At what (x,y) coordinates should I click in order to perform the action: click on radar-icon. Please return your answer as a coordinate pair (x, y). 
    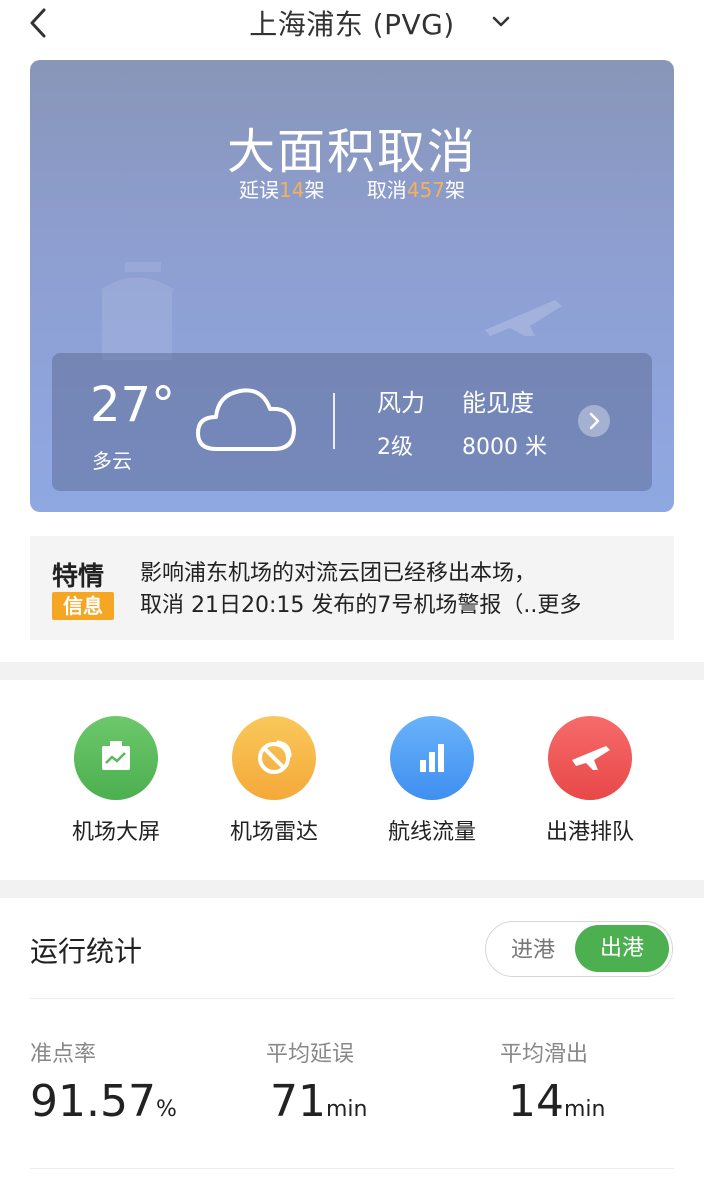
    Looking at the image, I should click on (274, 758).